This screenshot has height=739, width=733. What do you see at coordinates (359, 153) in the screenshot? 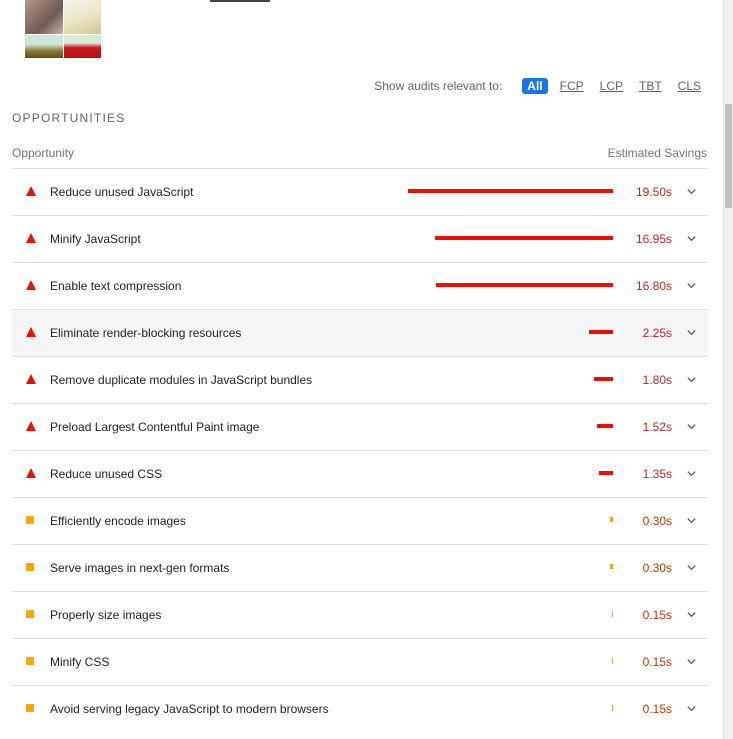
I see `column-header: Opportunity Estimated Savings` at bounding box center [359, 153].